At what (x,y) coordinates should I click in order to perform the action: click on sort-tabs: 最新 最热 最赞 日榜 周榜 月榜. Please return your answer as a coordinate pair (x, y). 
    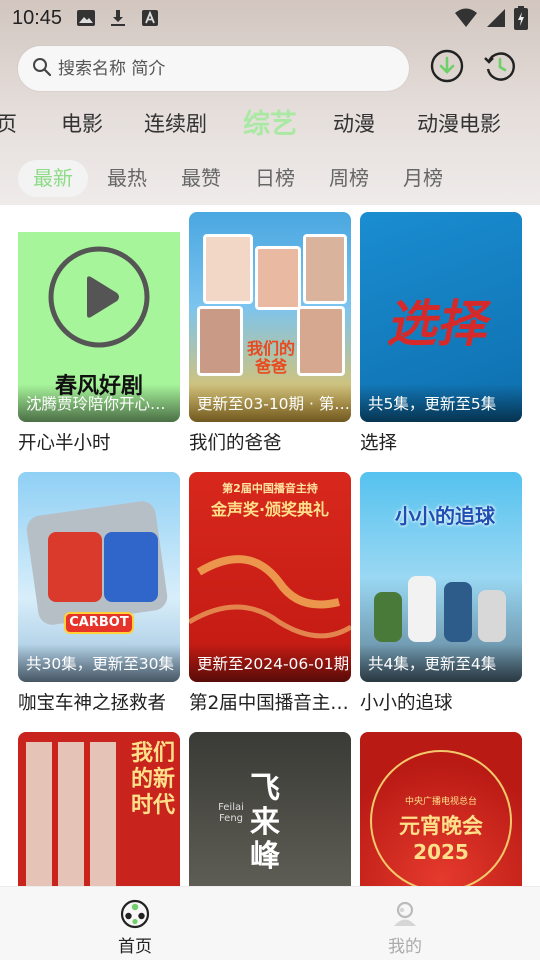
    Looking at the image, I should click on (240, 179).